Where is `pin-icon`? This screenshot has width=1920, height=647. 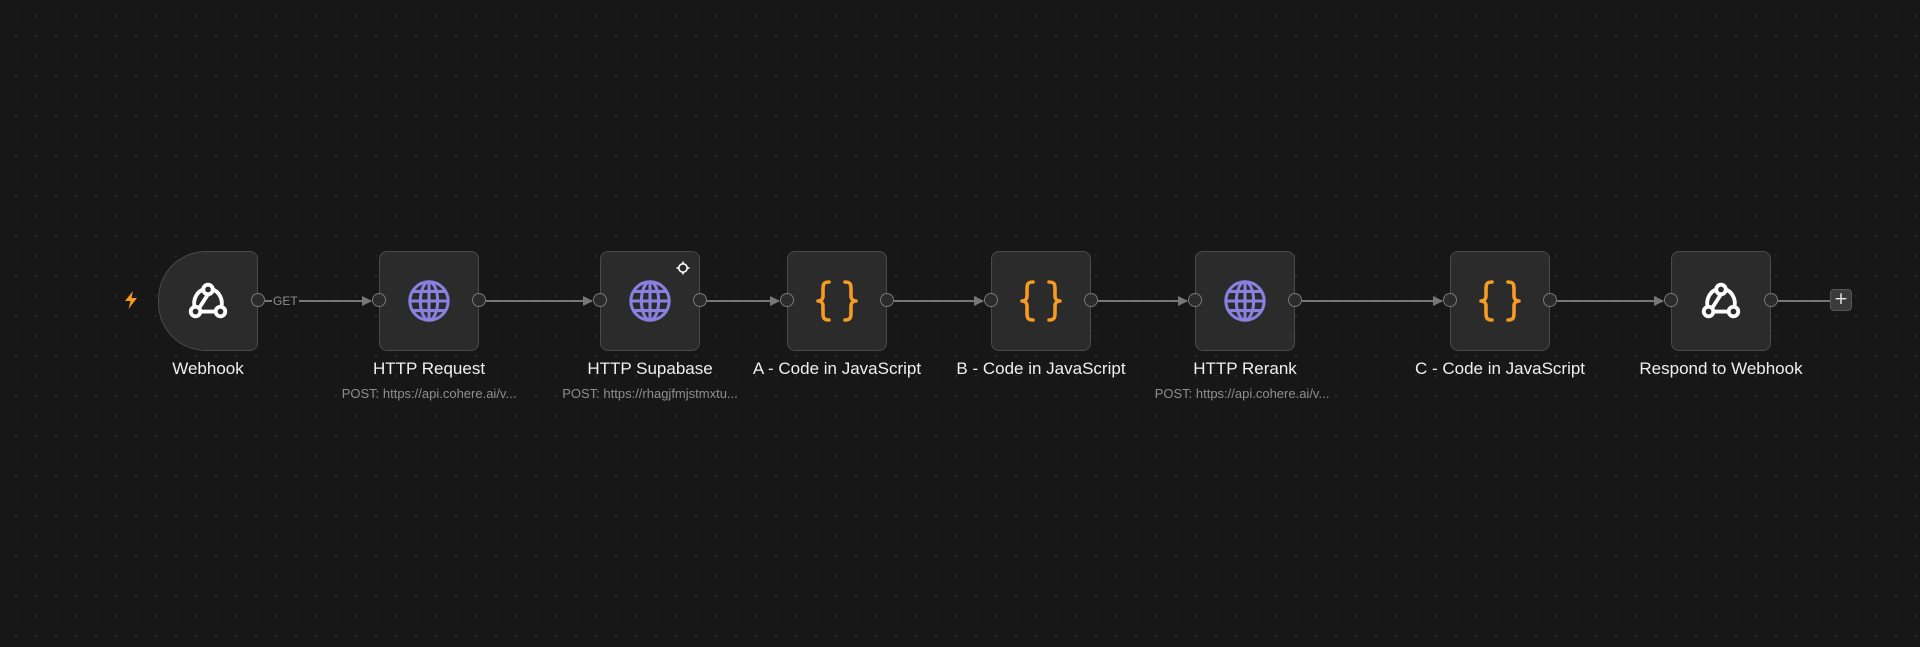
pin-icon is located at coordinates (683, 268).